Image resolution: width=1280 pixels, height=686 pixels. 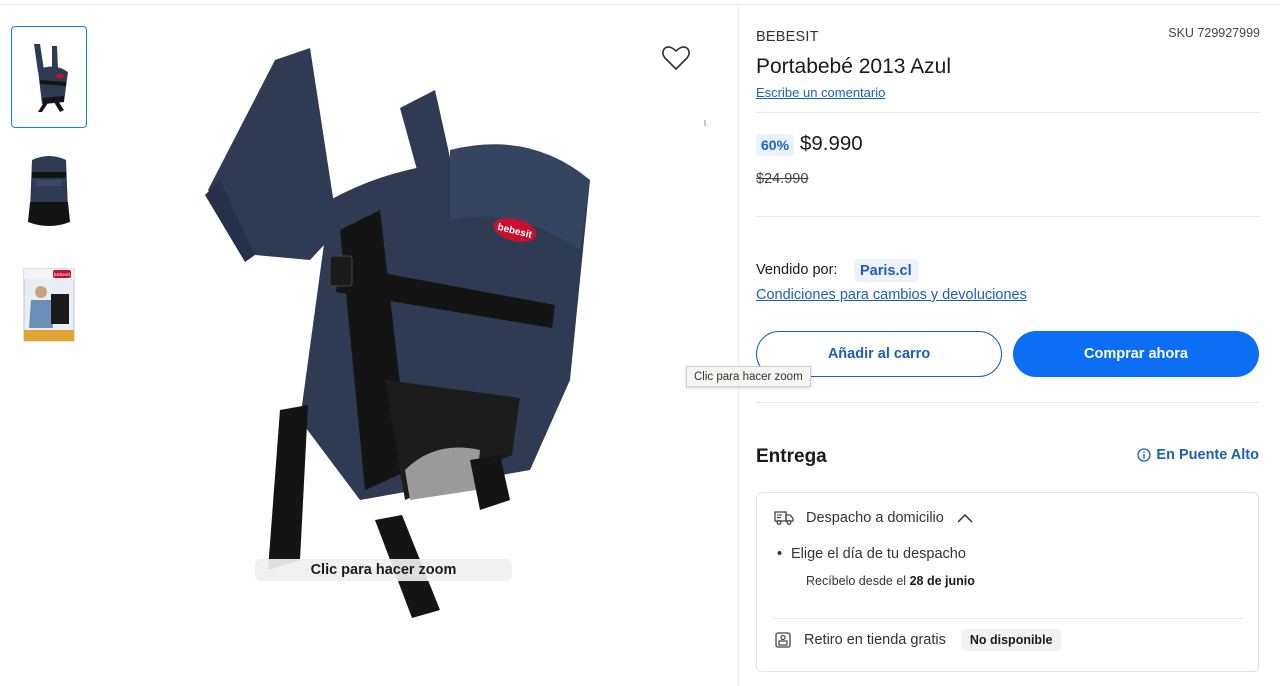 I want to click on home-delivery-label: Despacho a domicilio, so click(x=875, y=518).